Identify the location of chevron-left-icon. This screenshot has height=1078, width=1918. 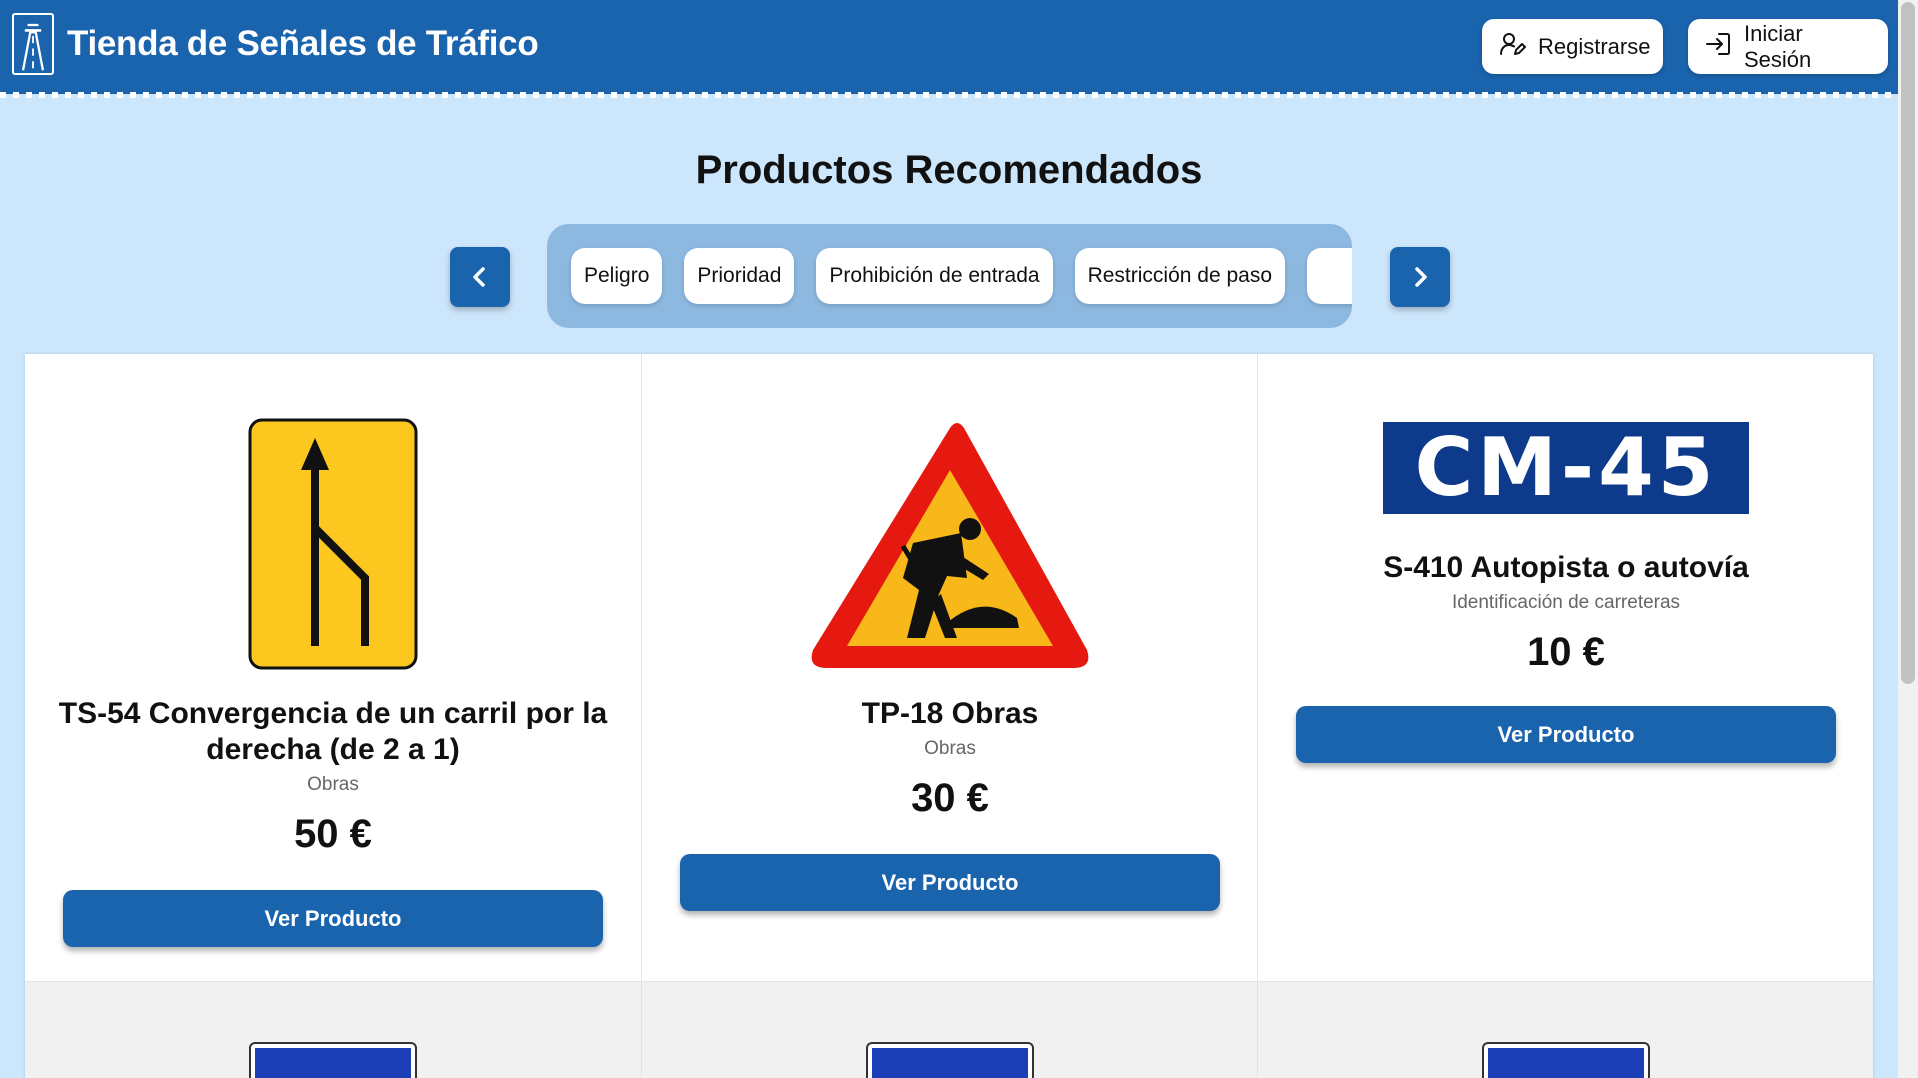
(479, 277).